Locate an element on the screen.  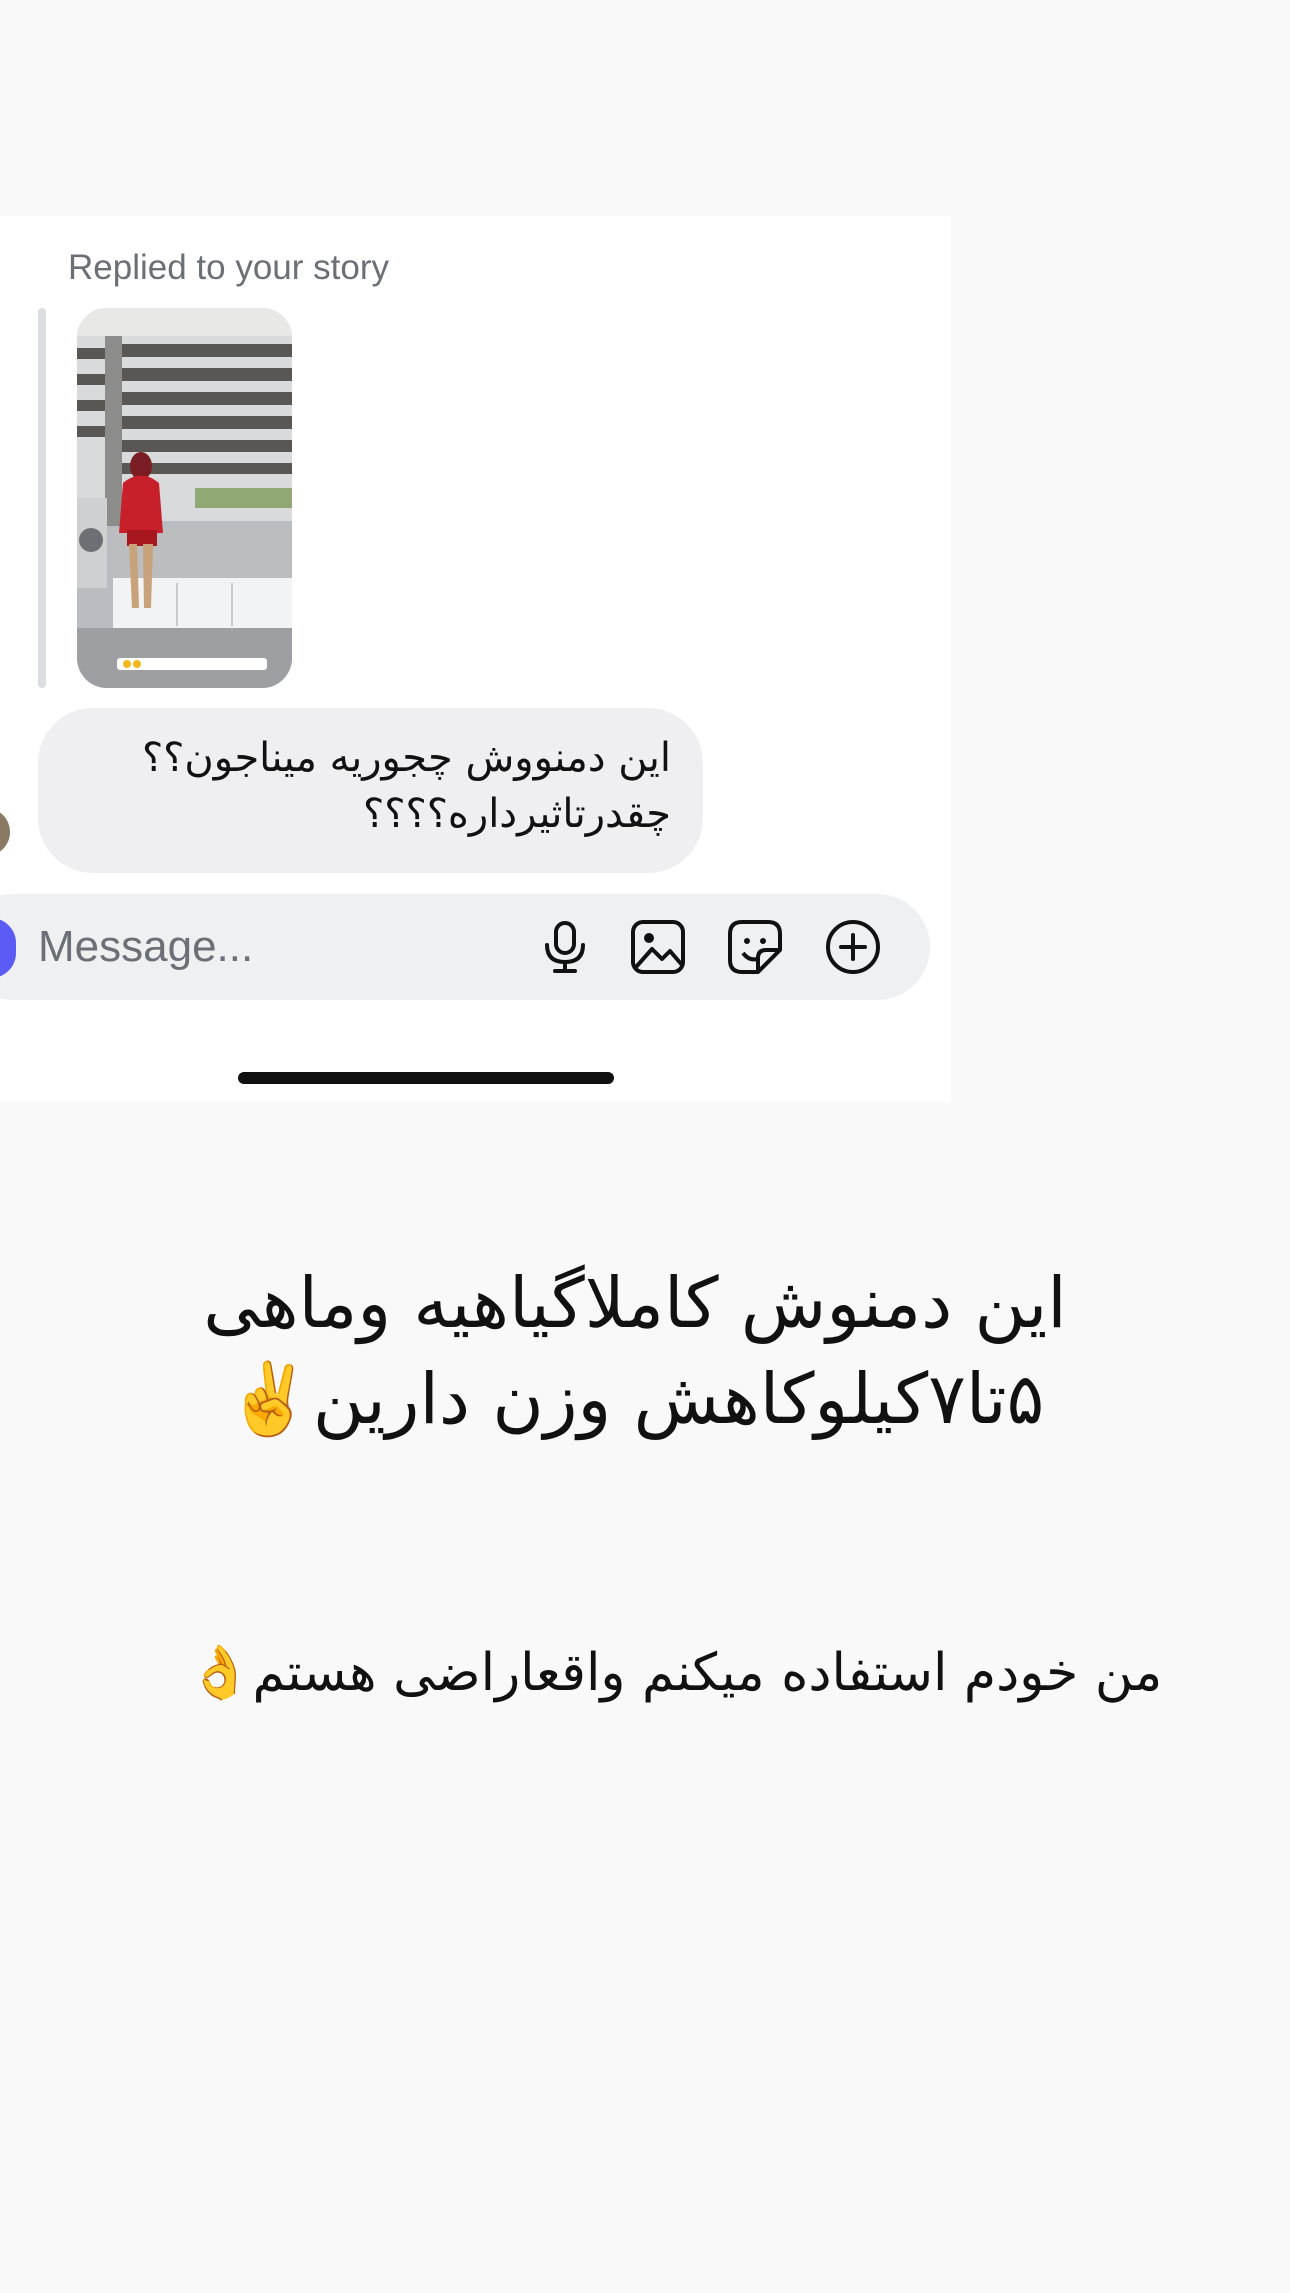
sender-avatar is located at coordinates (5, 832).